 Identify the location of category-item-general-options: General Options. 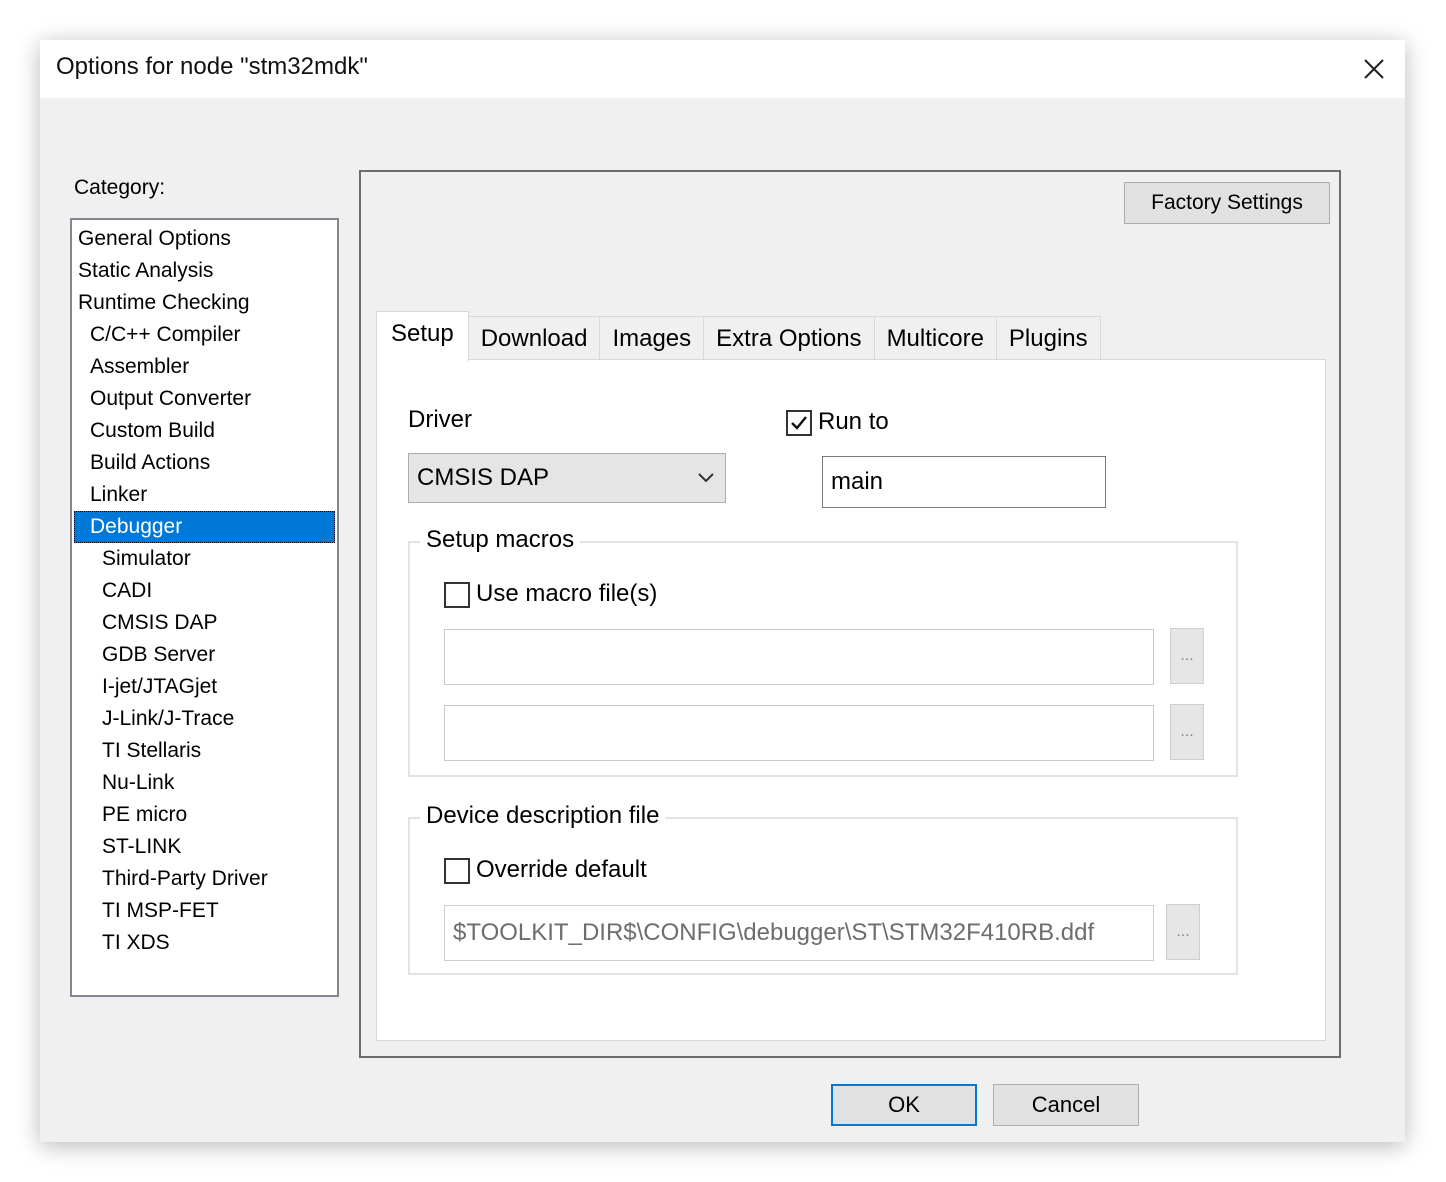
(204, 239).